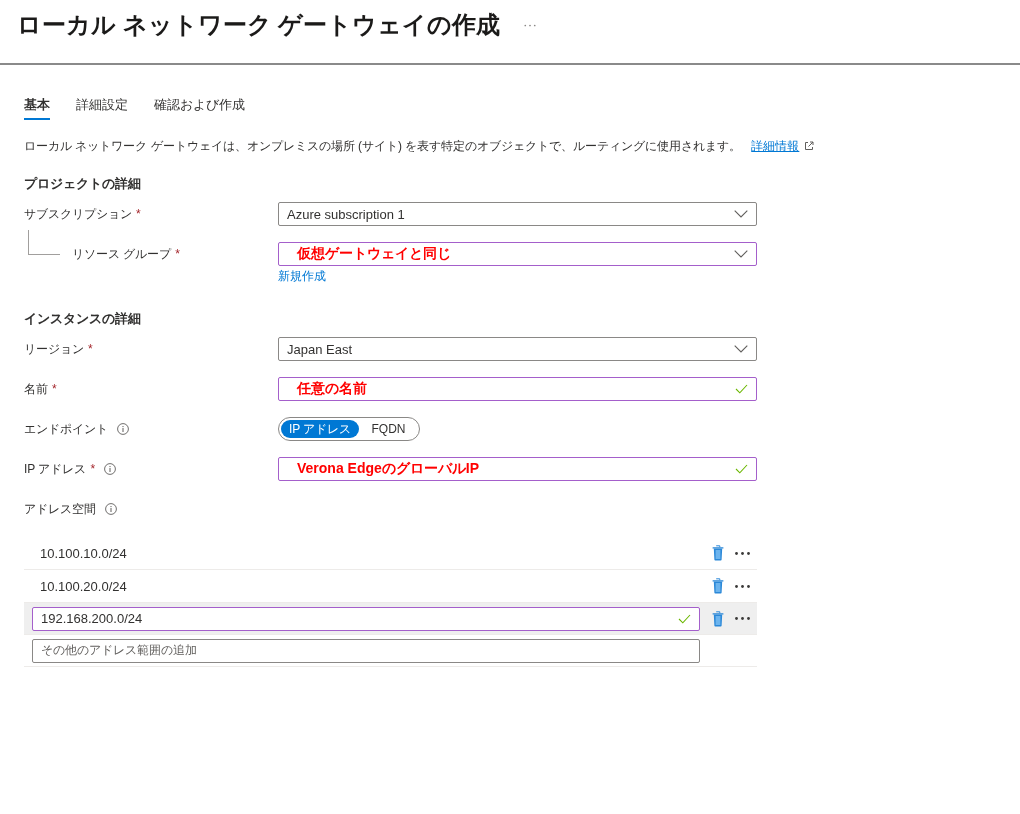 The height and width of the screenshot is (814, 1020). Describe the element at coordinates (122, 254) in the screenshot. I see `field-label: リソース グループ` at that location.